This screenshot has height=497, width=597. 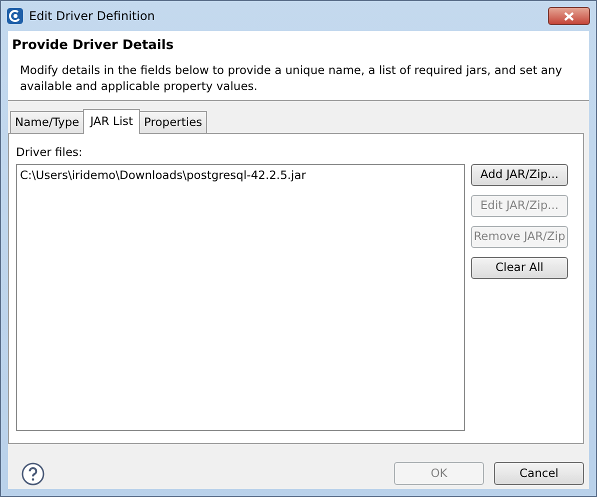 What do you see at coordinates (539, 474) in the screenshot?
I see `dialog-button: Cancel` at bounding box center [539, 474].